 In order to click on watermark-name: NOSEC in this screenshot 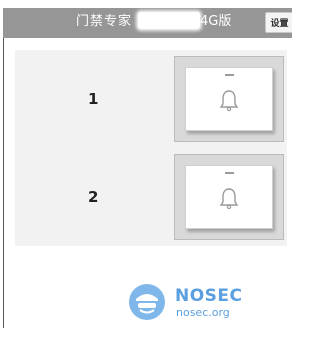, I will do `click(209, 296)`.